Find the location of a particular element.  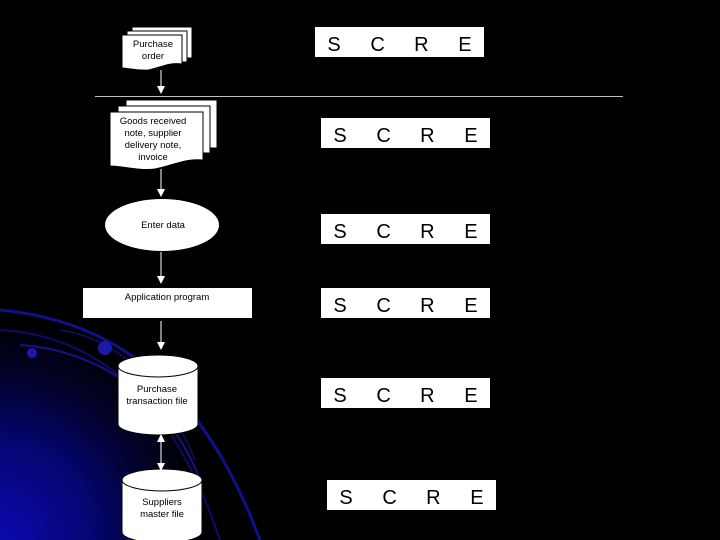

node-purchase-order: Purchase order is located at coordinates (157, 48).